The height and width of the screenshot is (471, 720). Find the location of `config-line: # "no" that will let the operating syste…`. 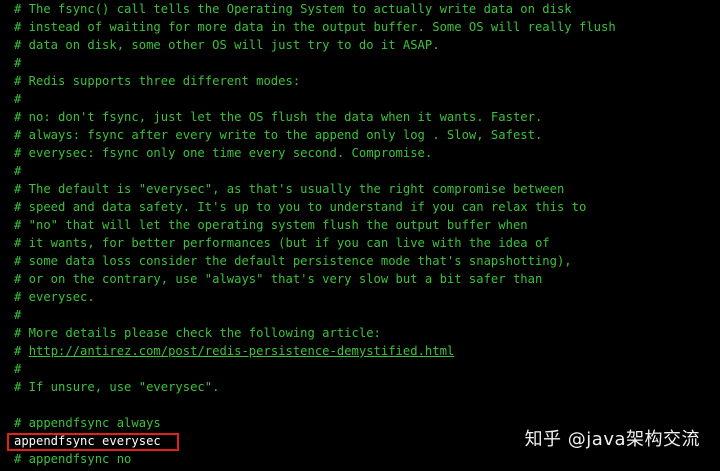

config-line: # "no" that will let the operating syste… is located at coordinates (271, 225).